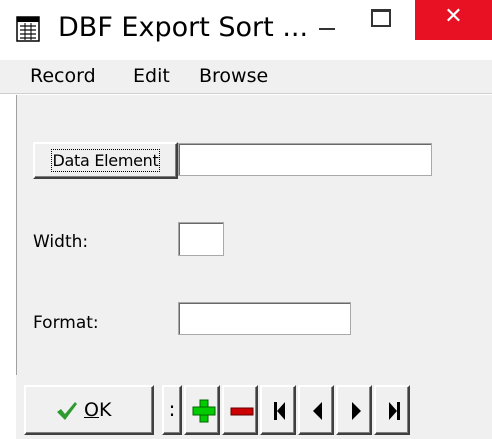 This screenshot has height=439, width=492. Describe the element at coordinates (151, 76) in the screenshot. I see `menu-edit: Edit` at that location.